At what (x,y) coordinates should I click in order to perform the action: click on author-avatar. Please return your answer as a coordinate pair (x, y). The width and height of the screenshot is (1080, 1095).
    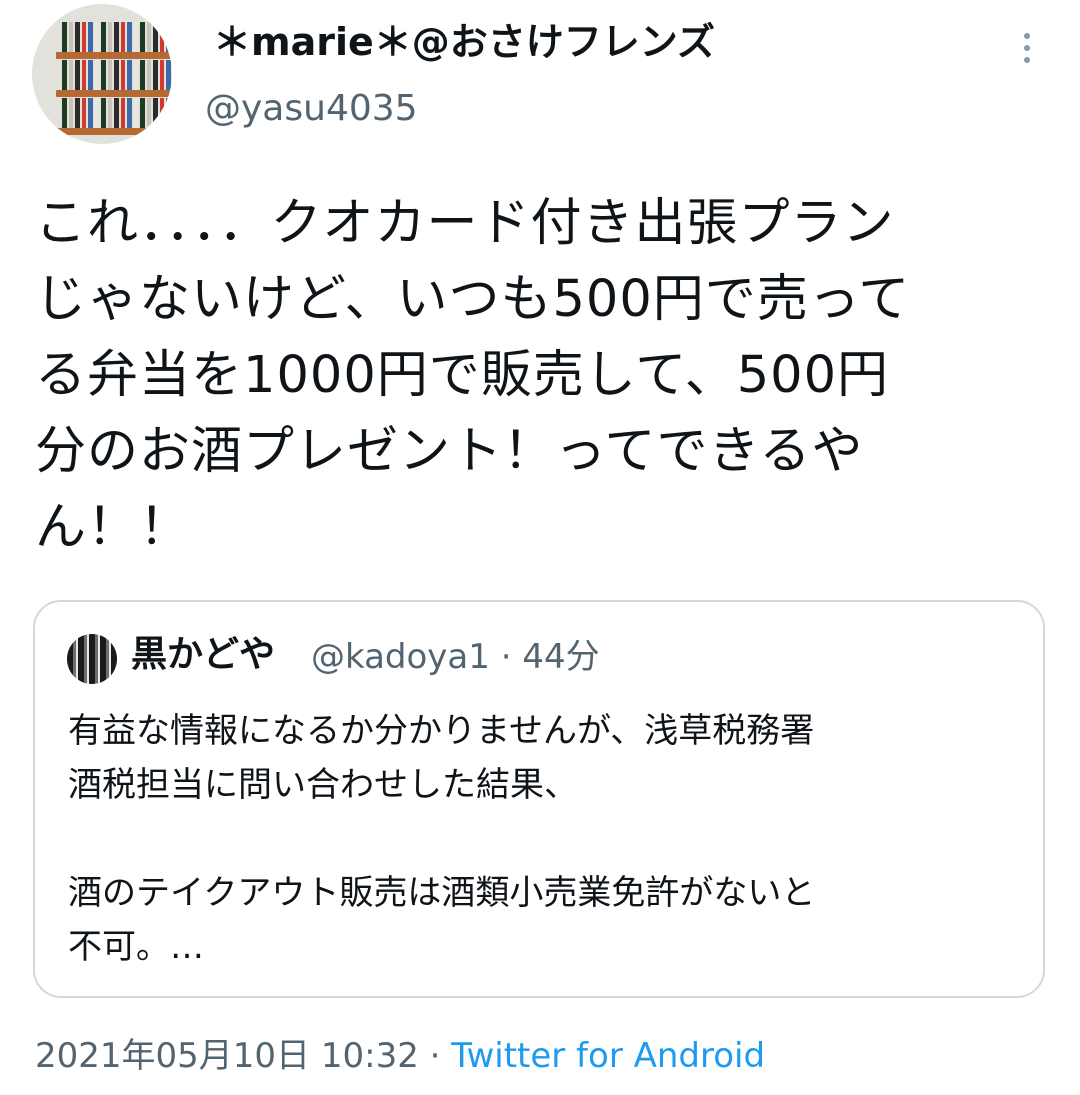
    Looking at the image, I should click on (102, 74).